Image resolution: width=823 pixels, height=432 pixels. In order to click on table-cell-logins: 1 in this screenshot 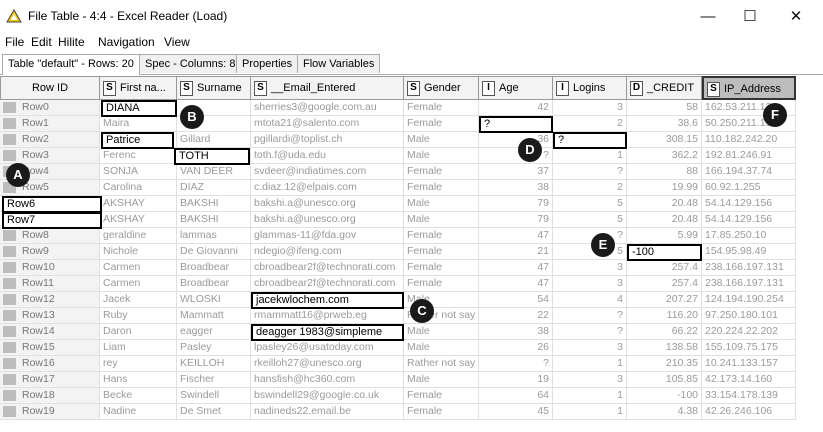, I will do `click(590, 396)`.